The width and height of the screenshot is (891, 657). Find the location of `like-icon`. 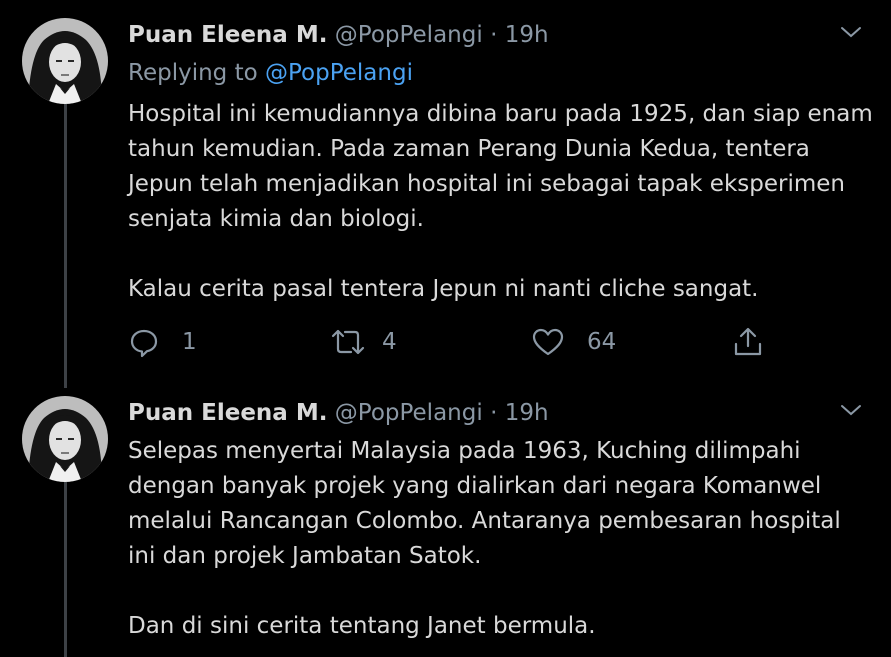

like-icon is located at coordinates (548, 342).